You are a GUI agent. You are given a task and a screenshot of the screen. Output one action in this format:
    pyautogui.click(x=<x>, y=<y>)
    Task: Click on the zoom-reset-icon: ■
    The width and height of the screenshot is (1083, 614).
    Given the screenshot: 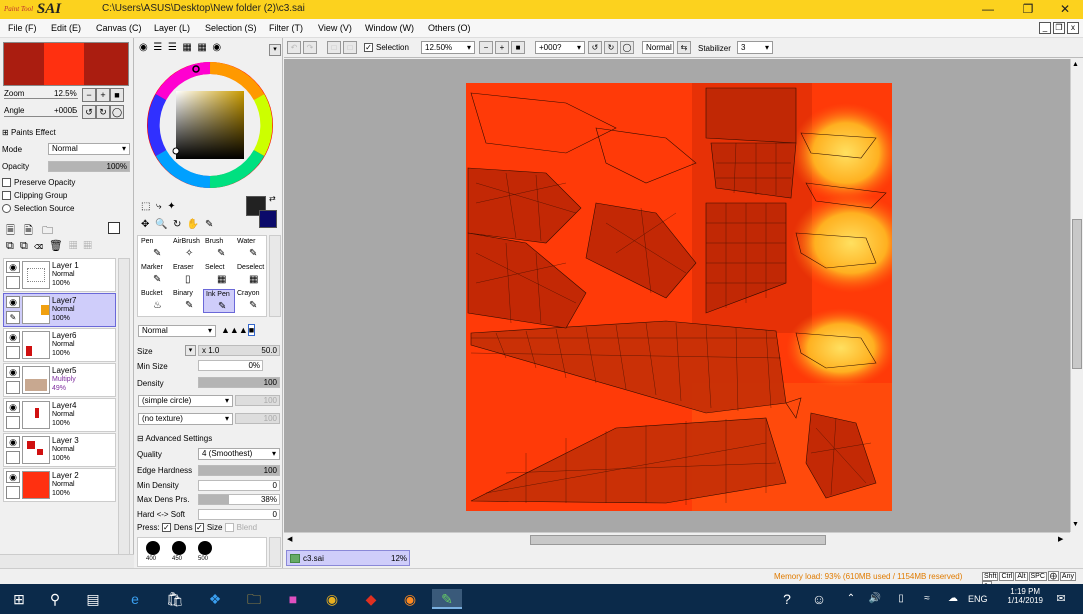 What is the action you would take?
    pyautogui.click(x=117, y=95)
    